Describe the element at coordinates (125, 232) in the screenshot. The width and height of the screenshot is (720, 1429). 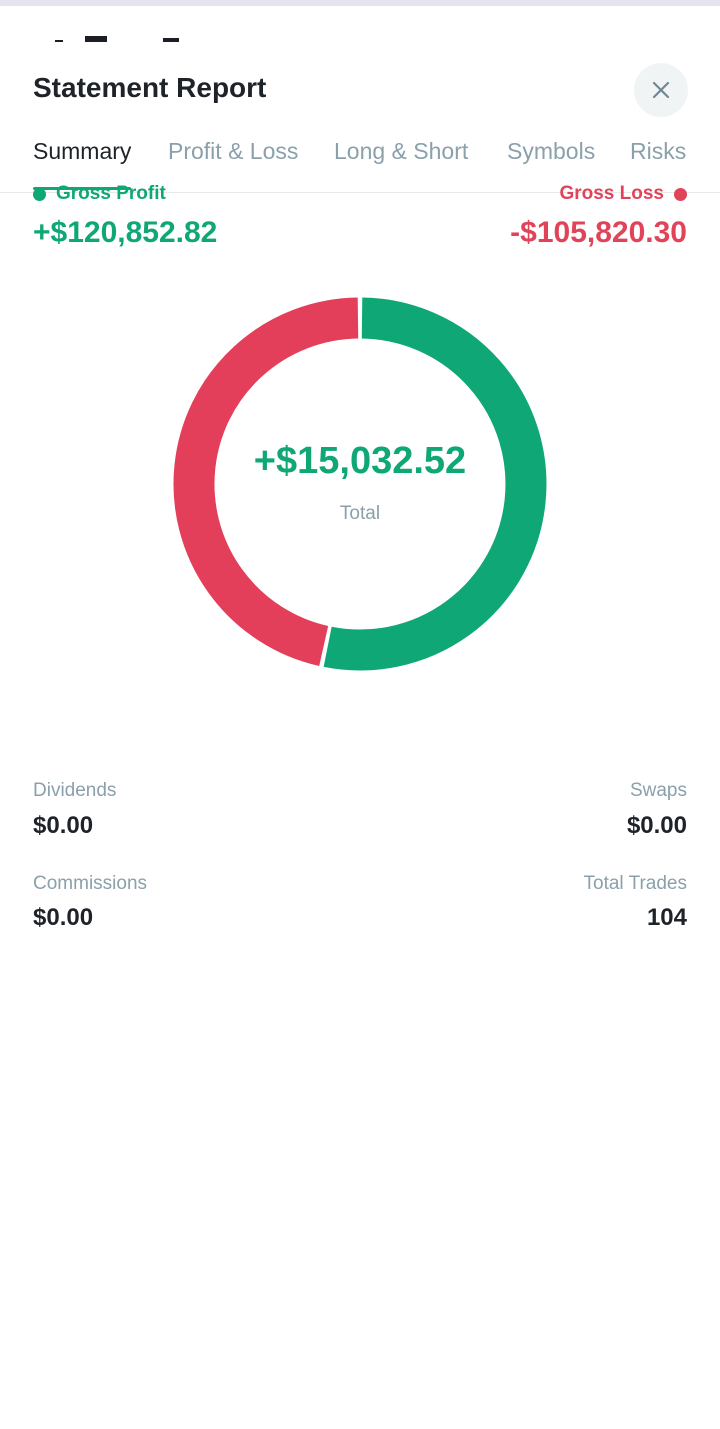
I see `gross-profit-value: +$120,852.82` at that location.